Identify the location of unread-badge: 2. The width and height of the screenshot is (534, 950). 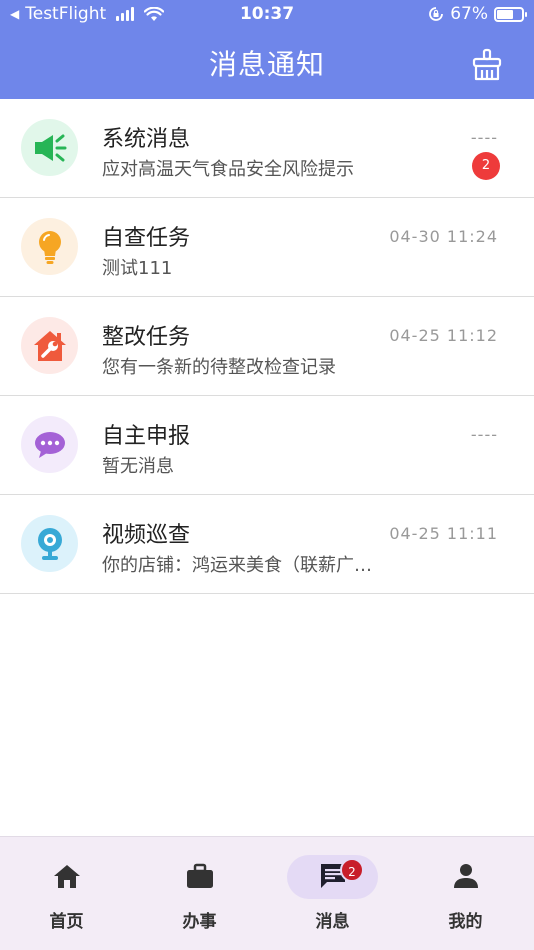
(486, 166).